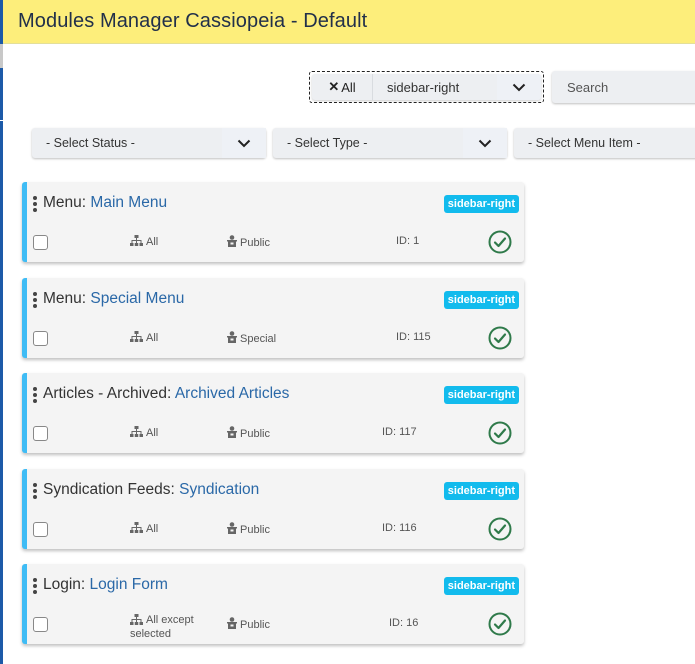  Describe the element at coordinates (399, 432) in the screenshot. I see `module-id: ID: 117` at that location.